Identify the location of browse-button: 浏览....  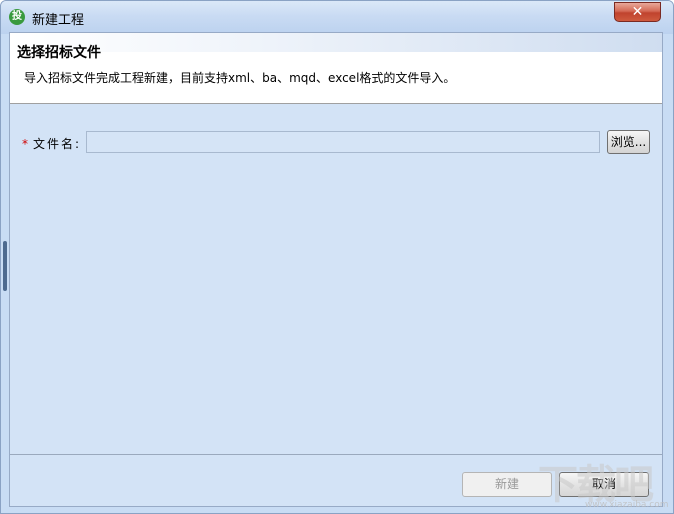
(628, 142).